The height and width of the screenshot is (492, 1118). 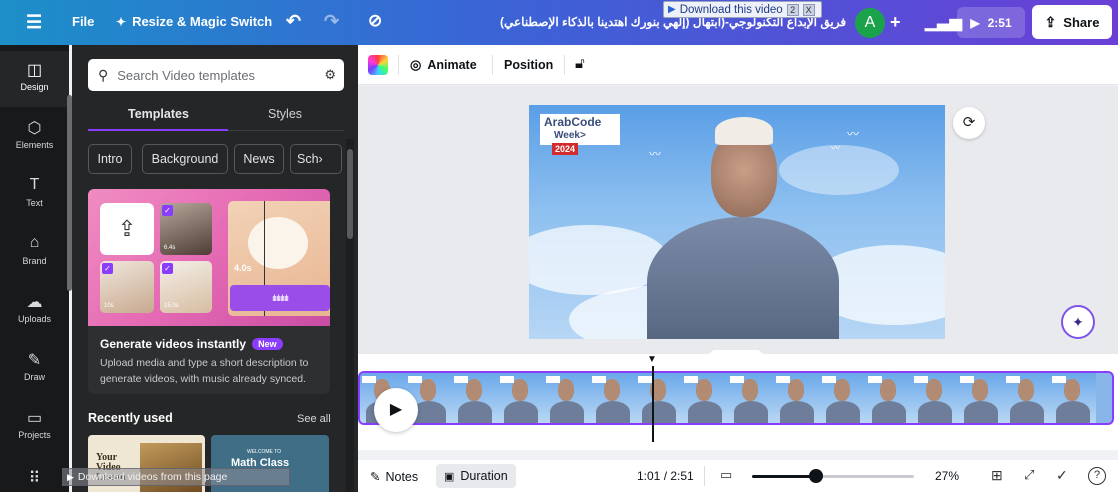 I want to click on check-circle-icon: ✓, so click(x=1062, y=475).